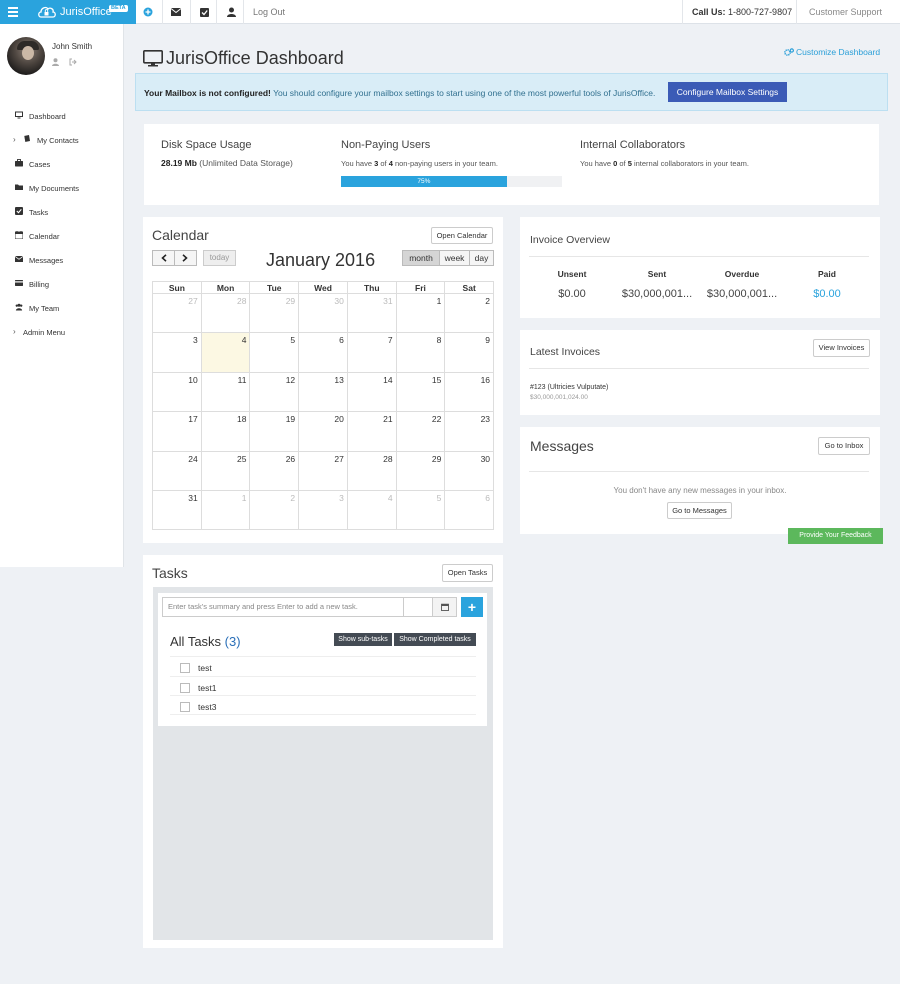 The width and height of the screenshot is (900, 984). Describe the element at coordinates (322, 431) in the screenshot. I see `calendar-day: 20` at that location.